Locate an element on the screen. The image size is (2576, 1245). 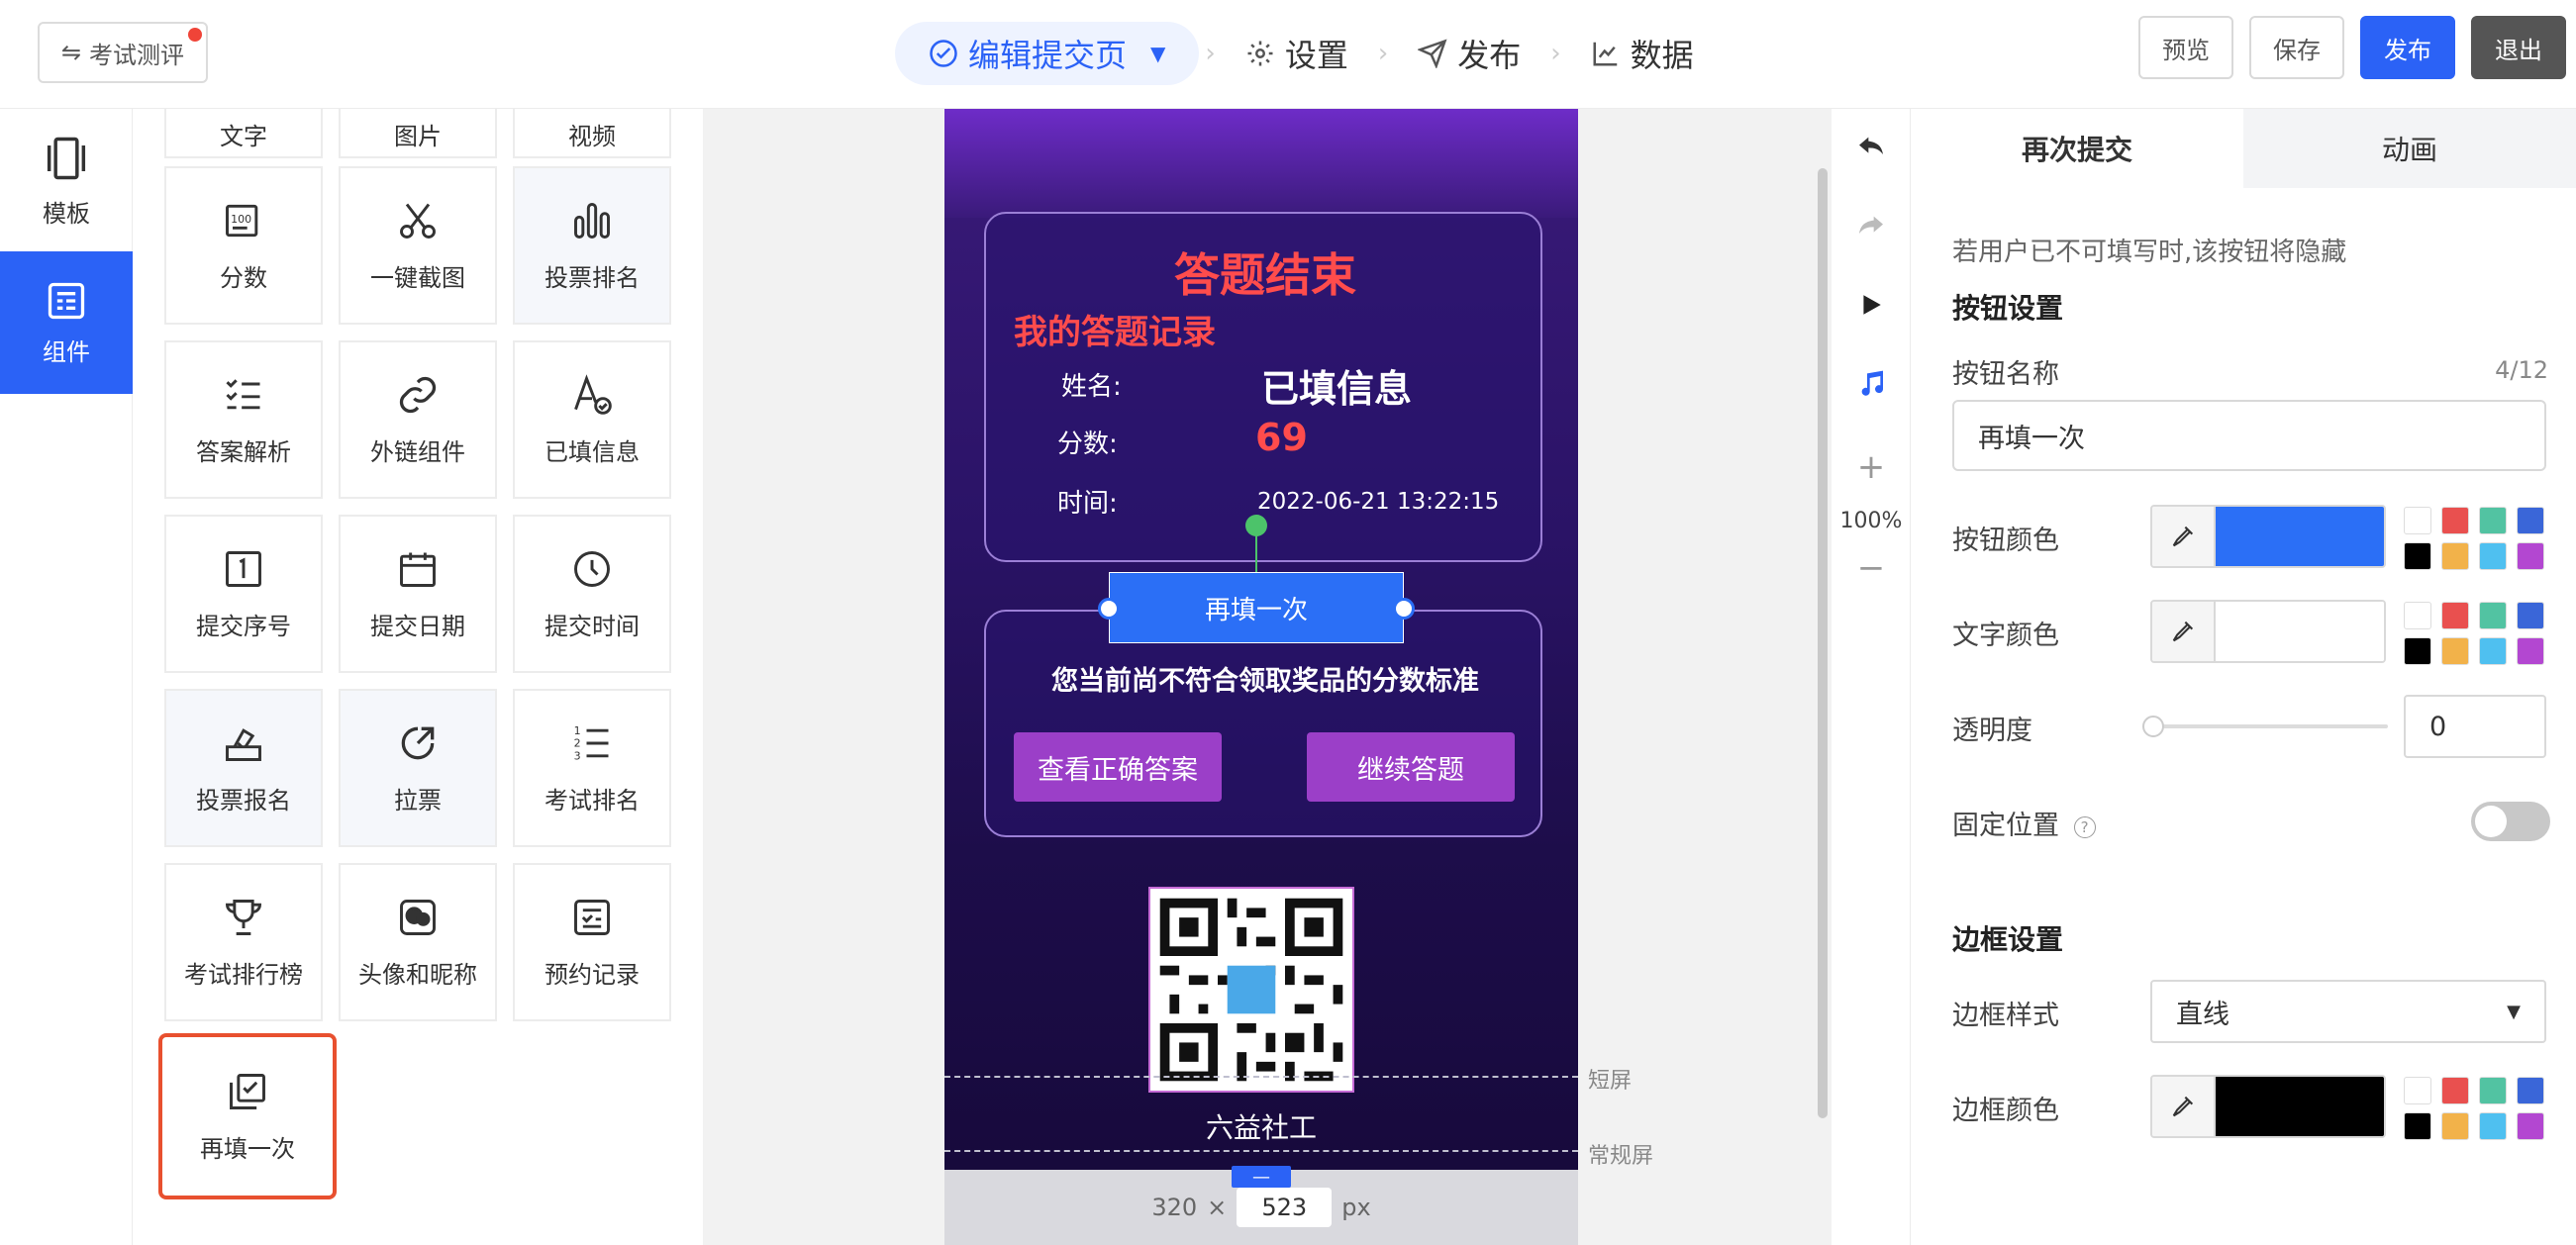
save-button: 保存 is located at coordinates (2296, 47).